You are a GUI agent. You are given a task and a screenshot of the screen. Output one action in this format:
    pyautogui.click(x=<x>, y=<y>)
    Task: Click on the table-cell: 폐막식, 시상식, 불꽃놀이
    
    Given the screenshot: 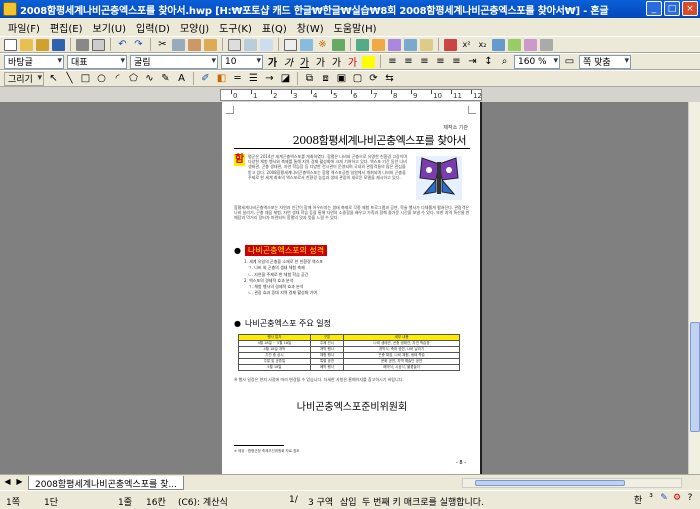 What is the action you would take?
    pyautogui.click(x=401, y=367)
    